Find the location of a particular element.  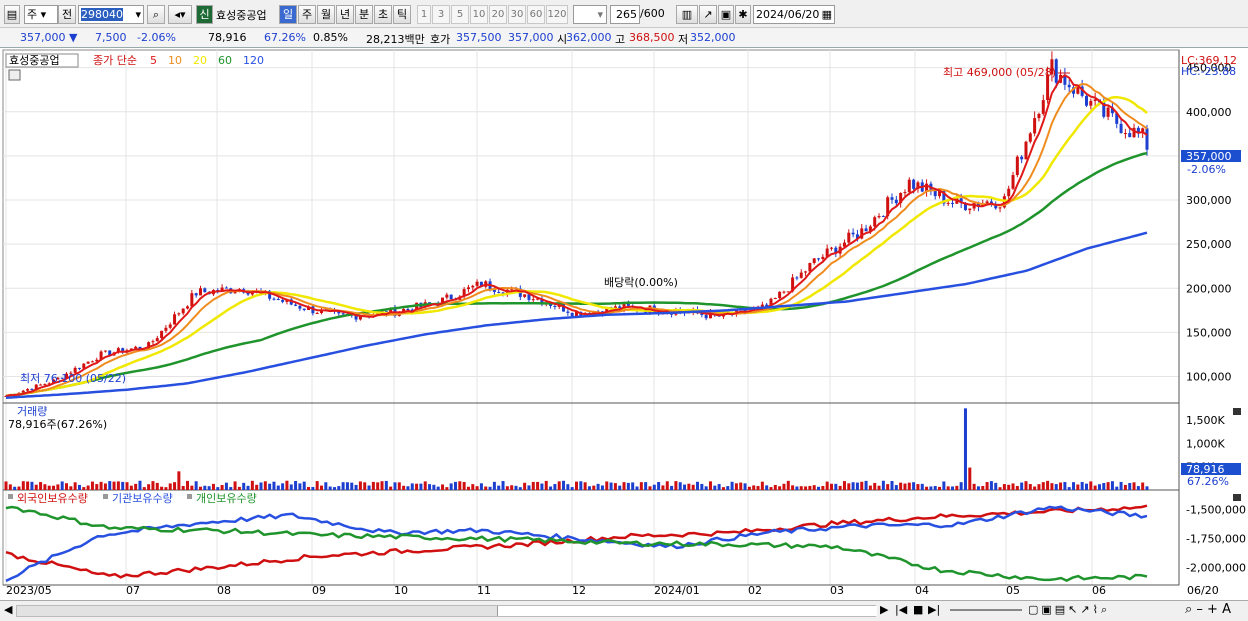

period-button: 주 is located at coordinates (307, 14).